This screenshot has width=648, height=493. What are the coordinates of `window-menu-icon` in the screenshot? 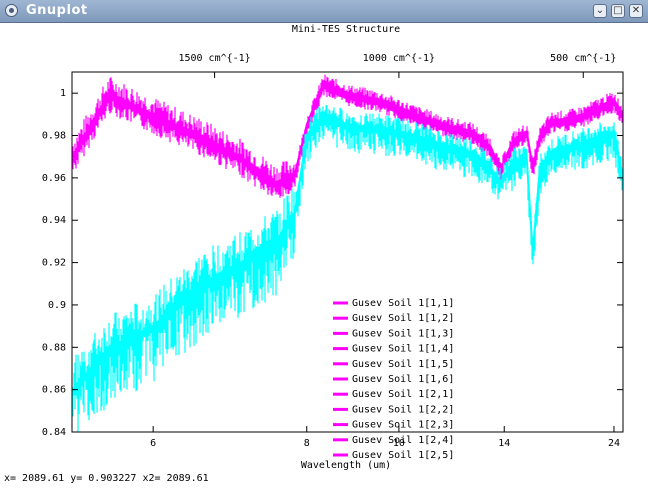 It's located at (11, 10).